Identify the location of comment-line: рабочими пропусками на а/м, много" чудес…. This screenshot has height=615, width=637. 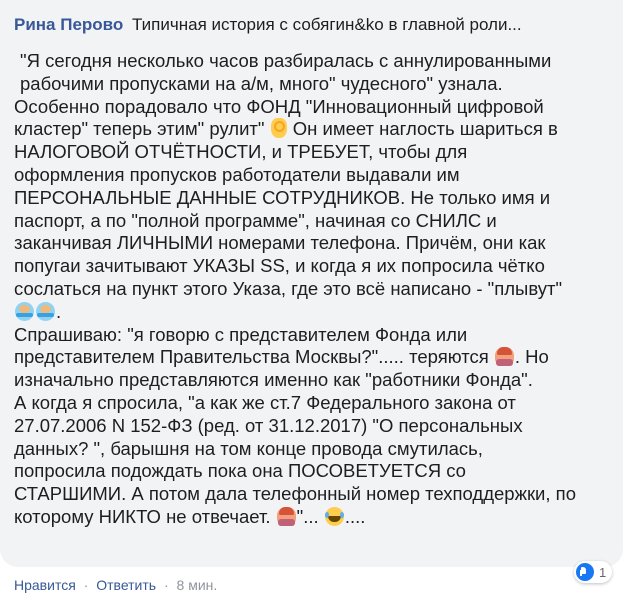
(261, 83).